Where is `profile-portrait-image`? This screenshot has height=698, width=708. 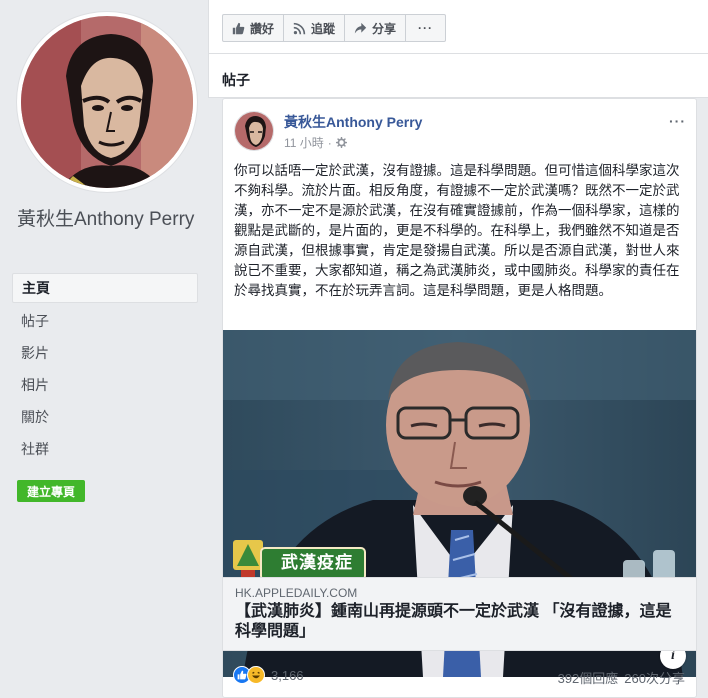 profile-portrait-image is located at coordinates (107, 102).